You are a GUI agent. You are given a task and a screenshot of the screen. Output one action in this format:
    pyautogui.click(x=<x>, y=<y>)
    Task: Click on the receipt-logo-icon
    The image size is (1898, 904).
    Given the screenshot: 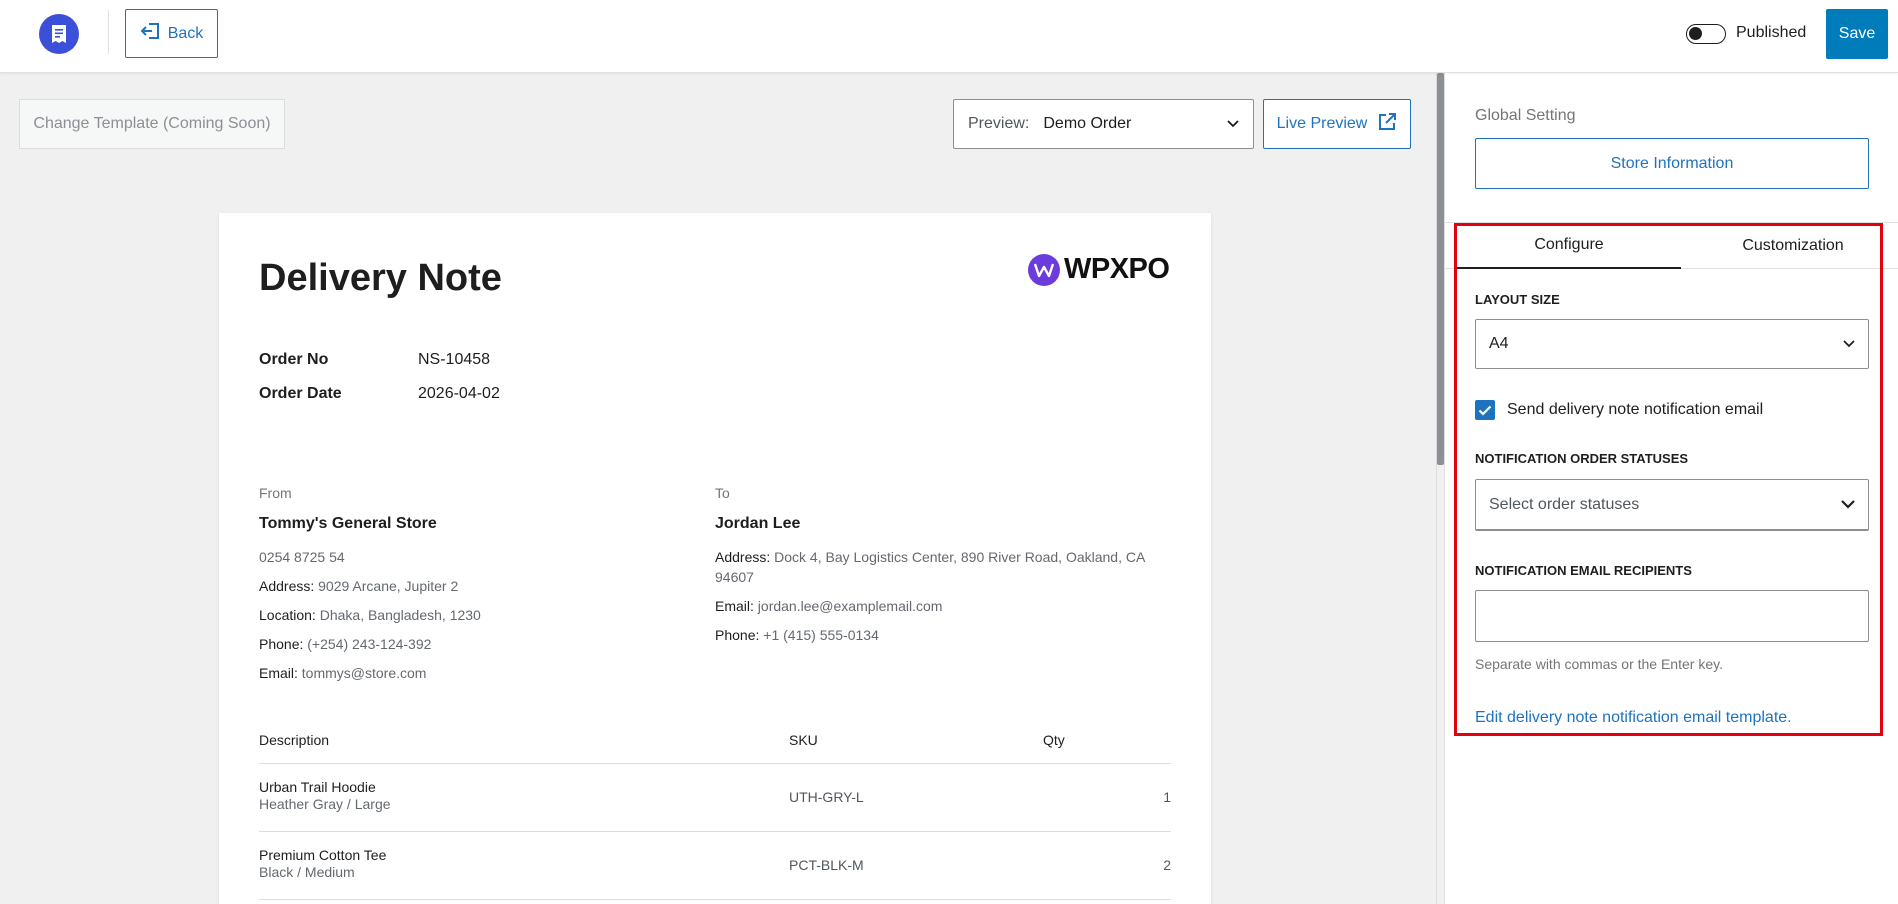 What is the action you would take?
    pyautogui.click(x=59, y=34)
    